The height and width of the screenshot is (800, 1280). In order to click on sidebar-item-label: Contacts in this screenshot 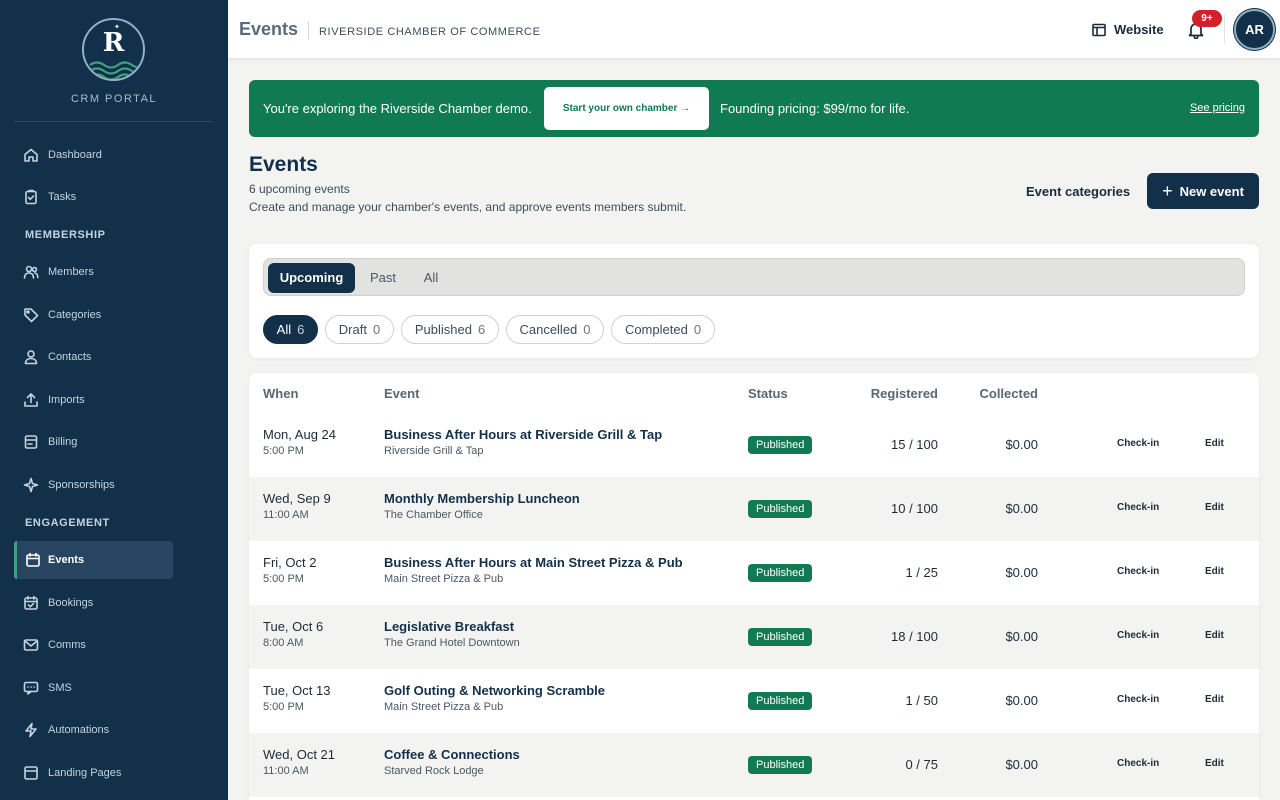, I will do `click(70, 357)`.